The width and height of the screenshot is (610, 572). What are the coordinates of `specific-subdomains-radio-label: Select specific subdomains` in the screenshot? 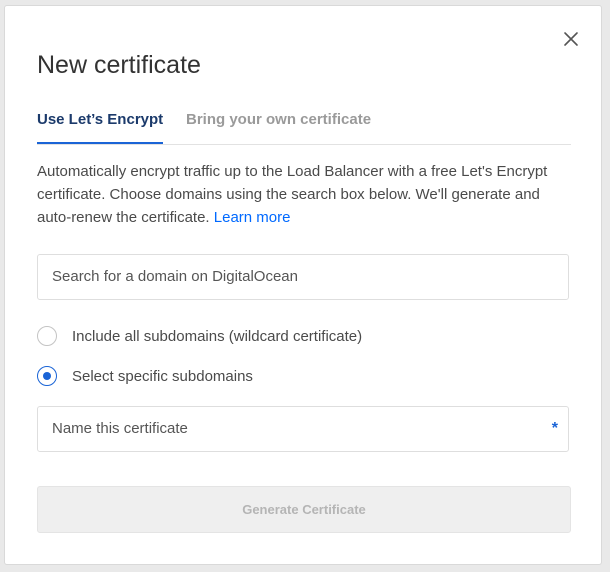 It's located at (162, 376).